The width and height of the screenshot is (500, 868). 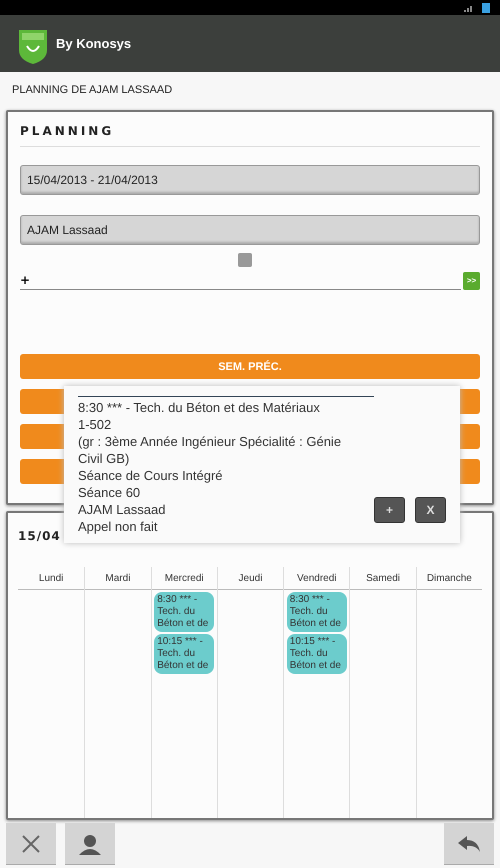 What do you see at coordinates (250, 180) in the screenshot?
I see `date-field: 15/04/2013 - 21/04/2013` at bounding box center [250, 180].